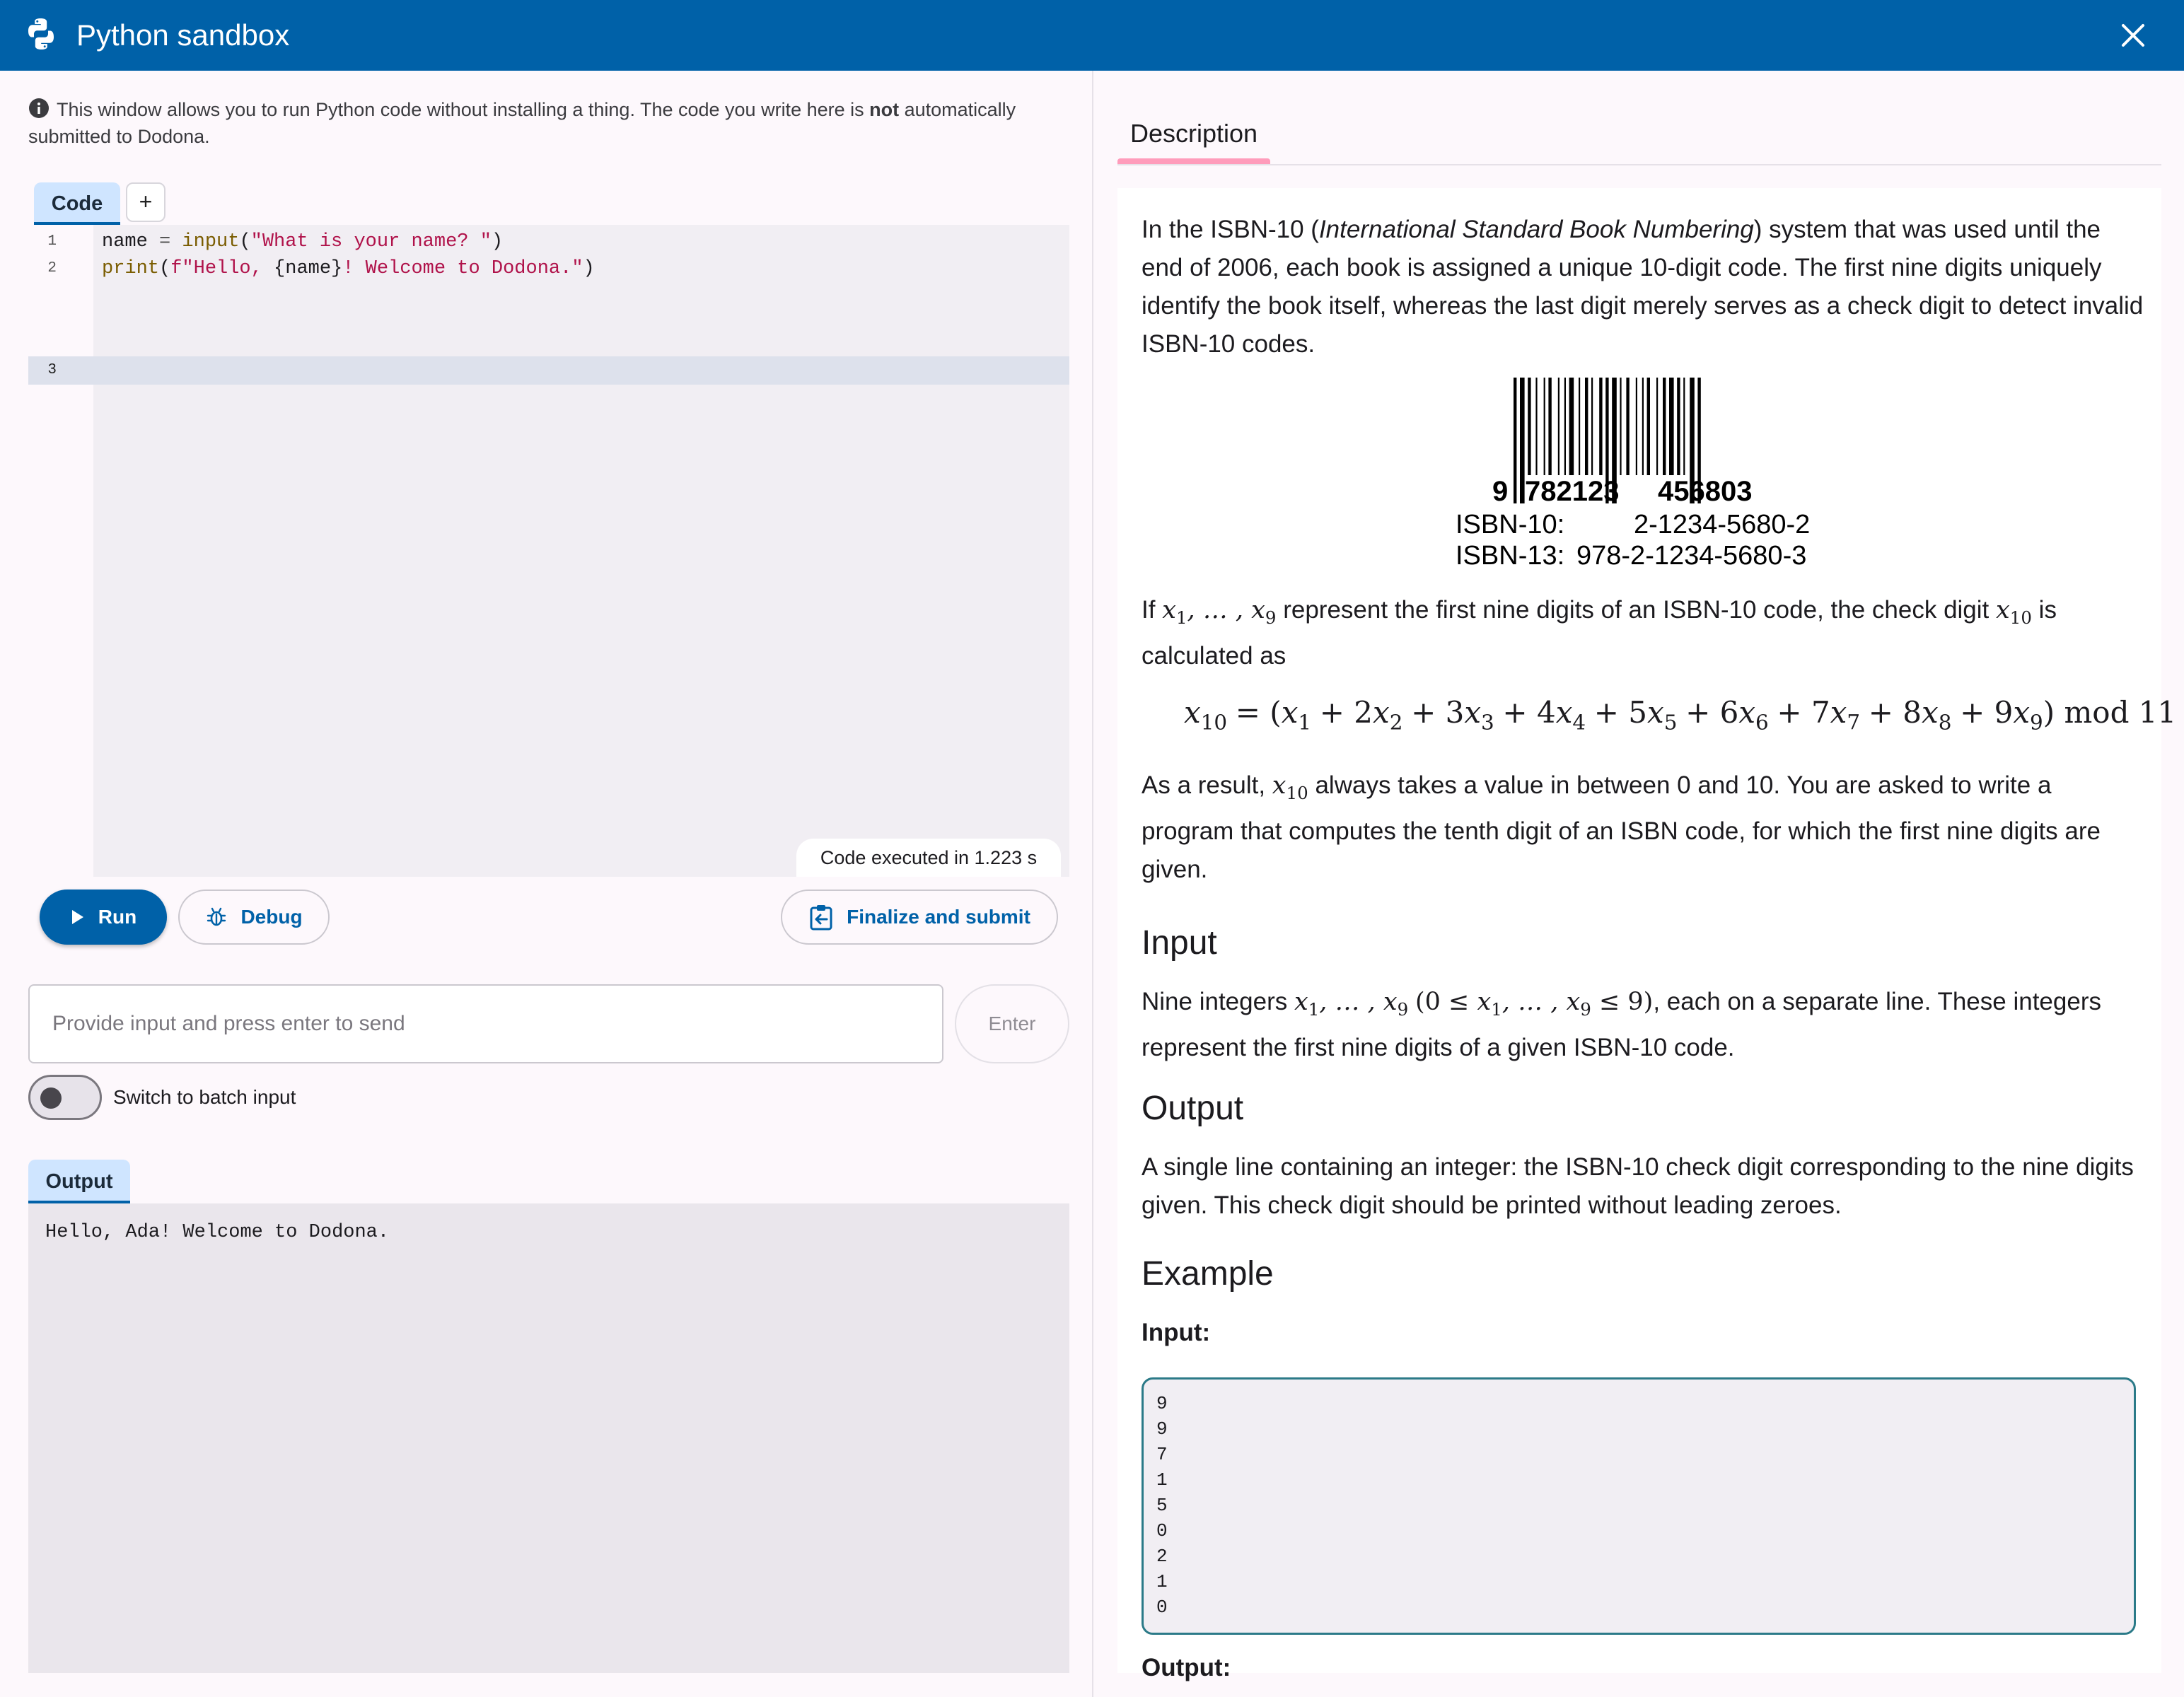  What do you see at coordinates (1176, 1332) in the screenshot?
I see `example-input-label: Input:` at bounding box center [1176, 1332].